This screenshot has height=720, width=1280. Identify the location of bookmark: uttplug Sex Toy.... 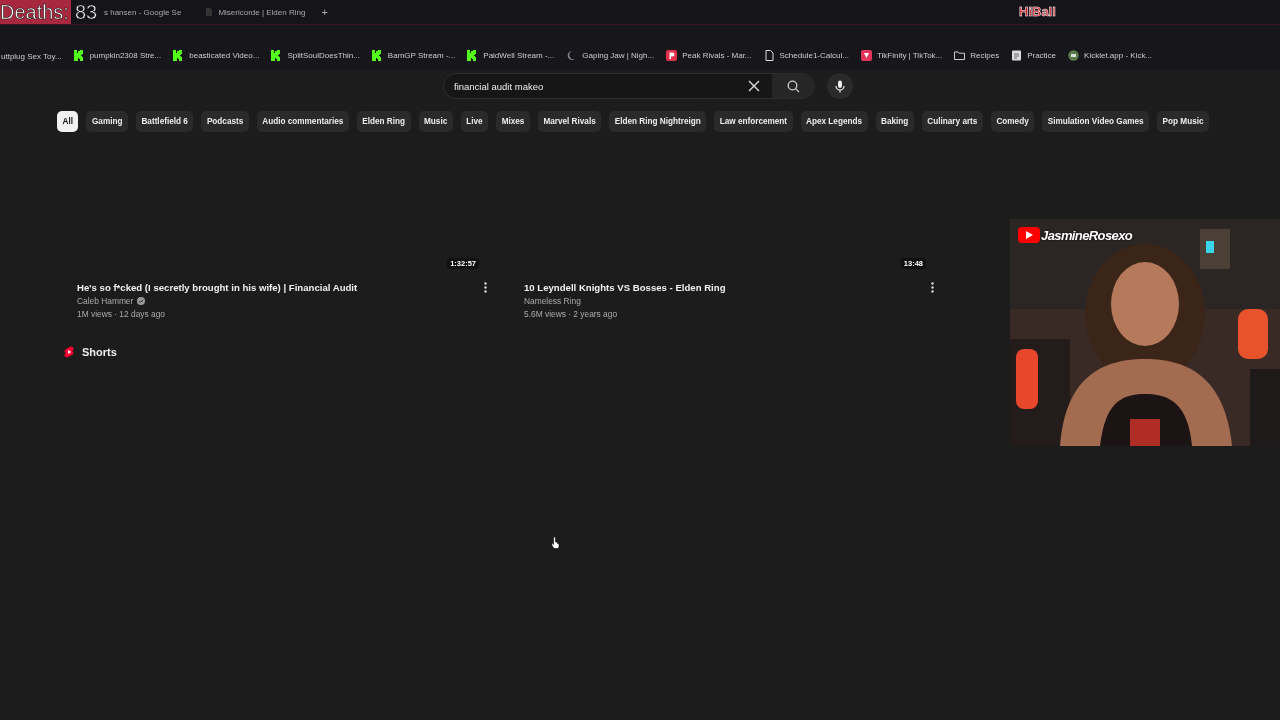
(31, 56).